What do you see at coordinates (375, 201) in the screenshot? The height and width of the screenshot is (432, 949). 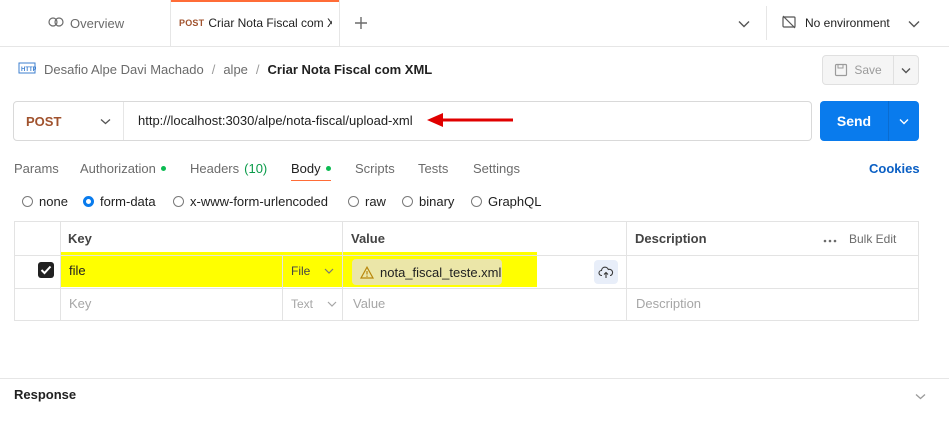 I see `radio-raw-label: raw` at bounding box center [375, 201].